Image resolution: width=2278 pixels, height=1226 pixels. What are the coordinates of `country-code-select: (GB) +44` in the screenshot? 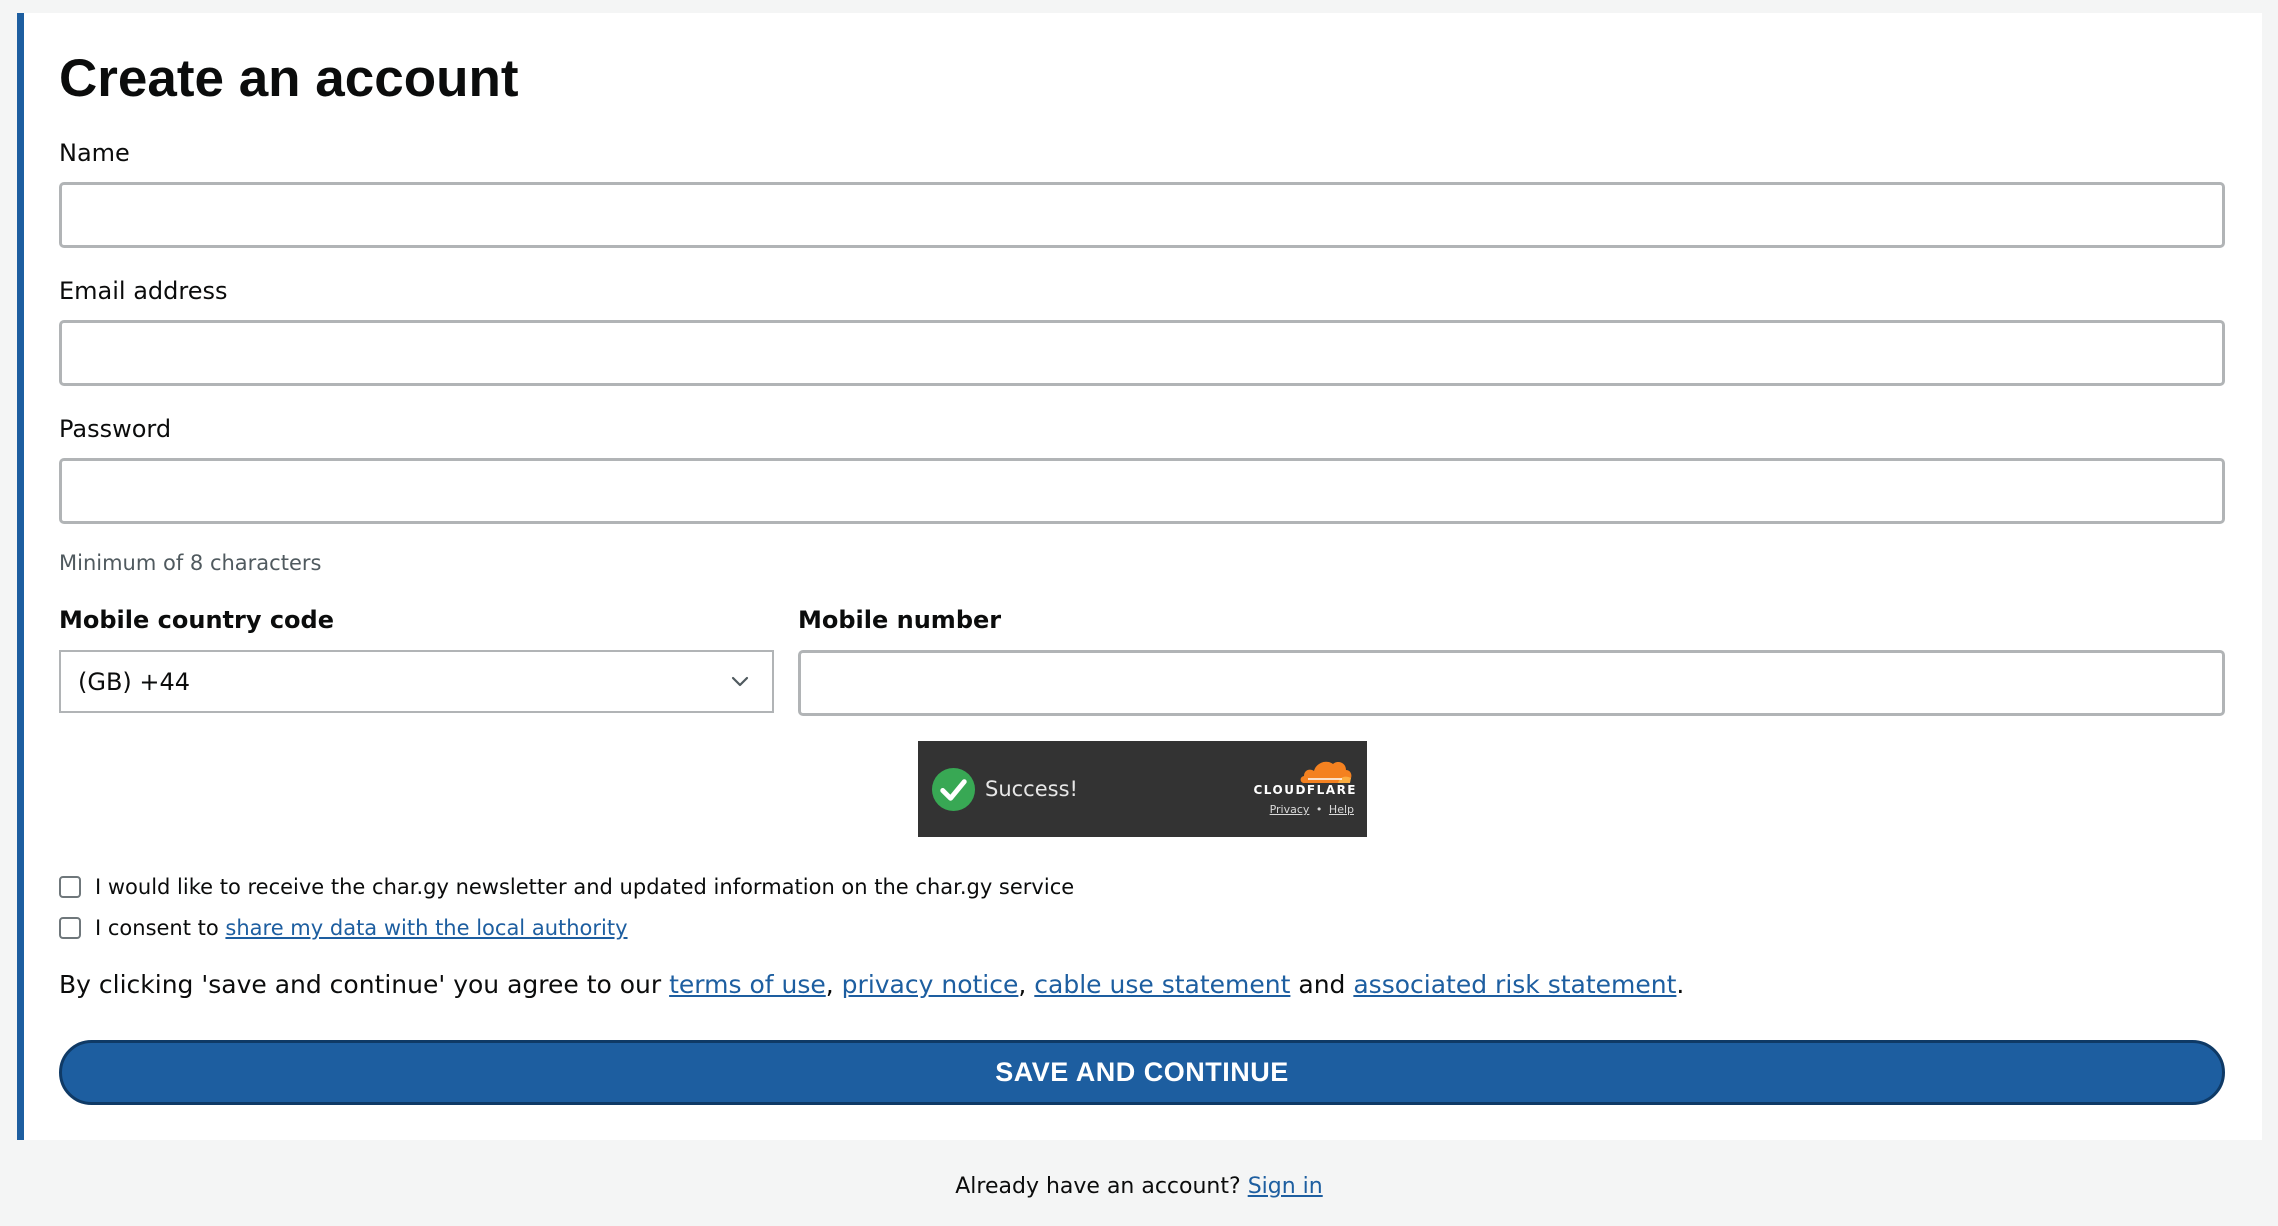 It's located at (416, 681).